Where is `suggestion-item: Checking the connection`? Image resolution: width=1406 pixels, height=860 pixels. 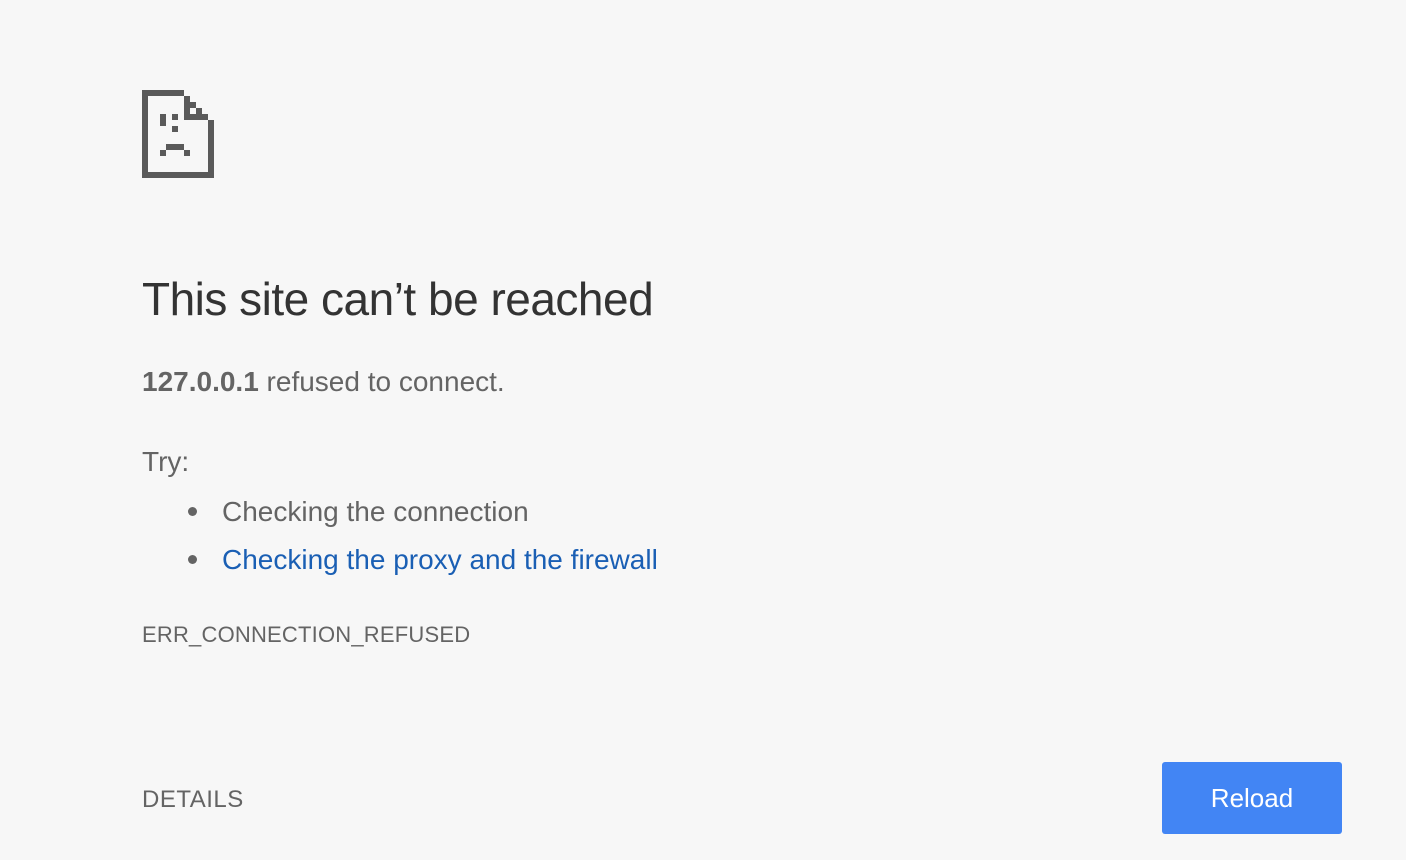 suggestion-item: Checking the connection is located at coordinates (400, 516).